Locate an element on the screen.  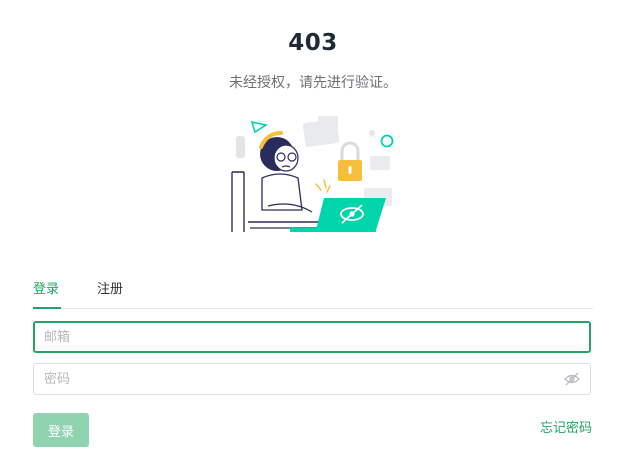
auth-tabs: 登录 注册 is located at coordinates (313, 289).